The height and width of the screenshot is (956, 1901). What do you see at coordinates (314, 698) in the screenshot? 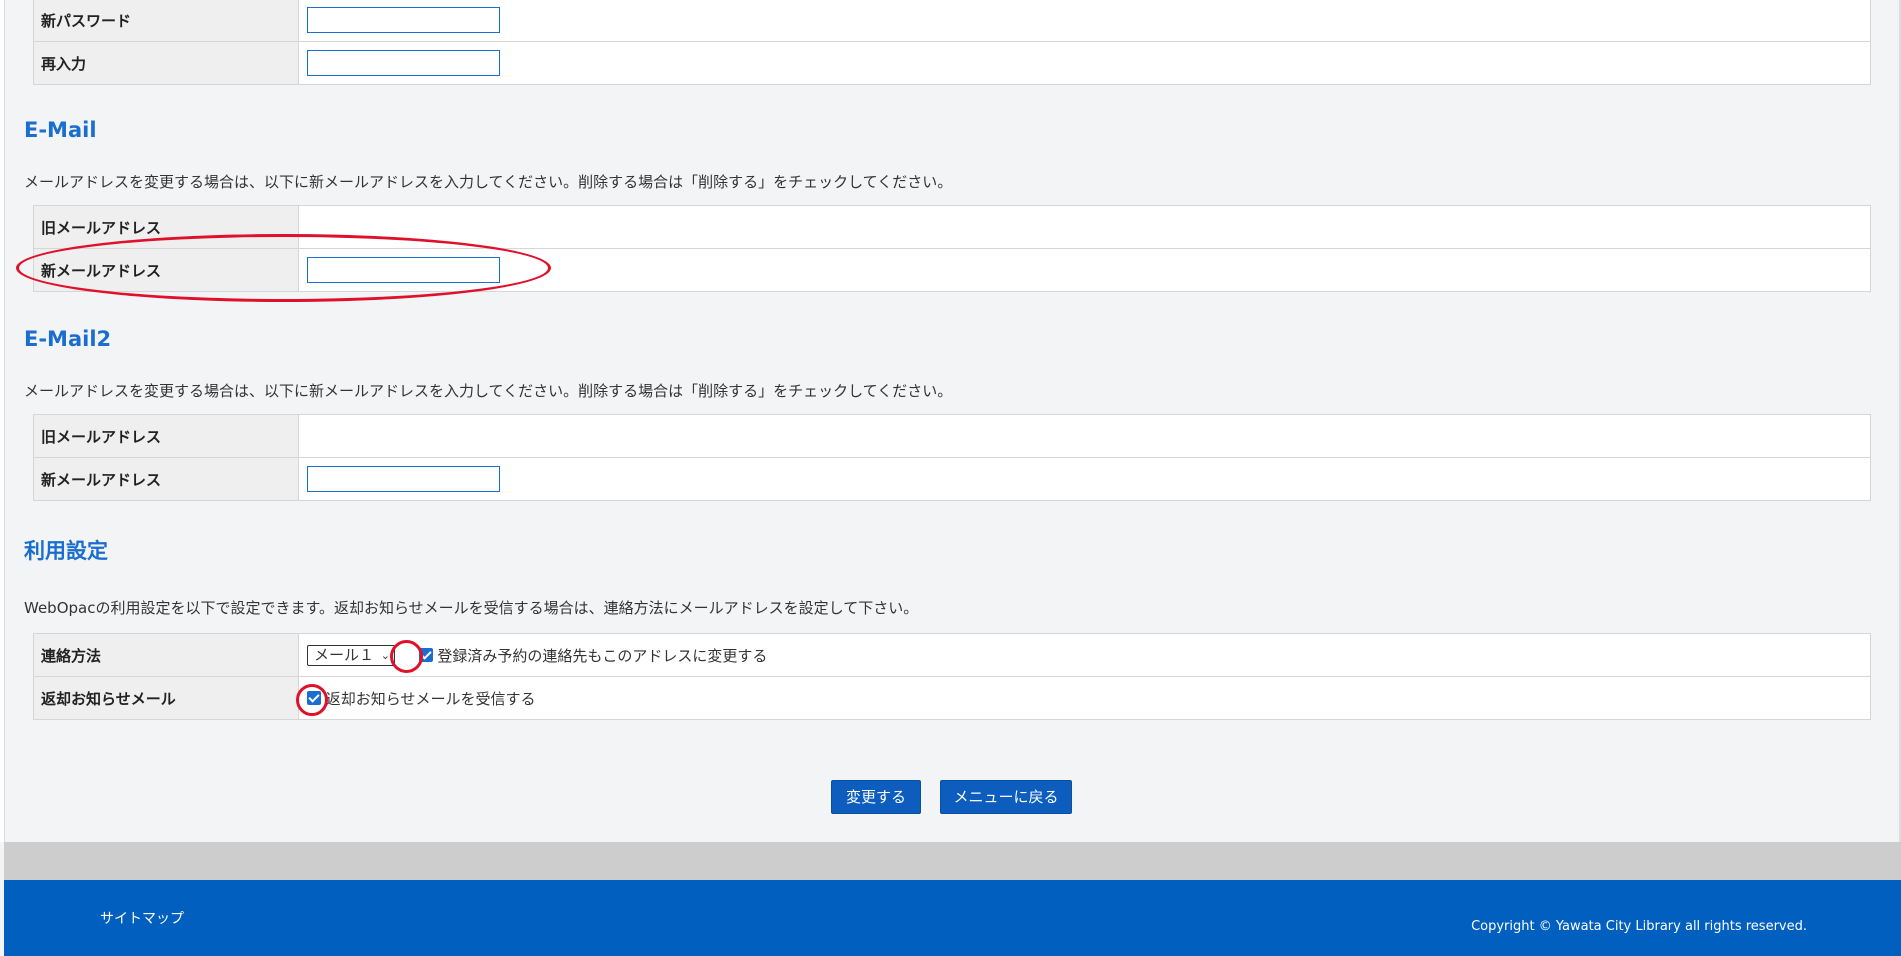
I see `return-notice-checkbox` at bounding box center [314, 698].